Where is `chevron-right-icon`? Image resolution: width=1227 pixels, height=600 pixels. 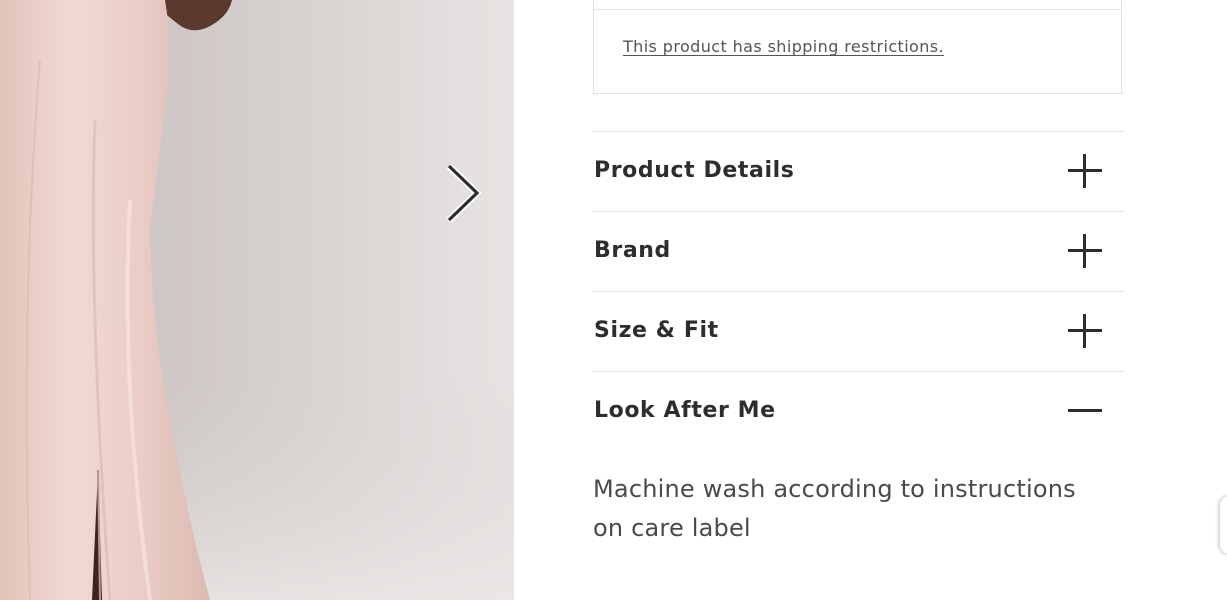
chevron-right-icon is located at coordinates (464, 193).